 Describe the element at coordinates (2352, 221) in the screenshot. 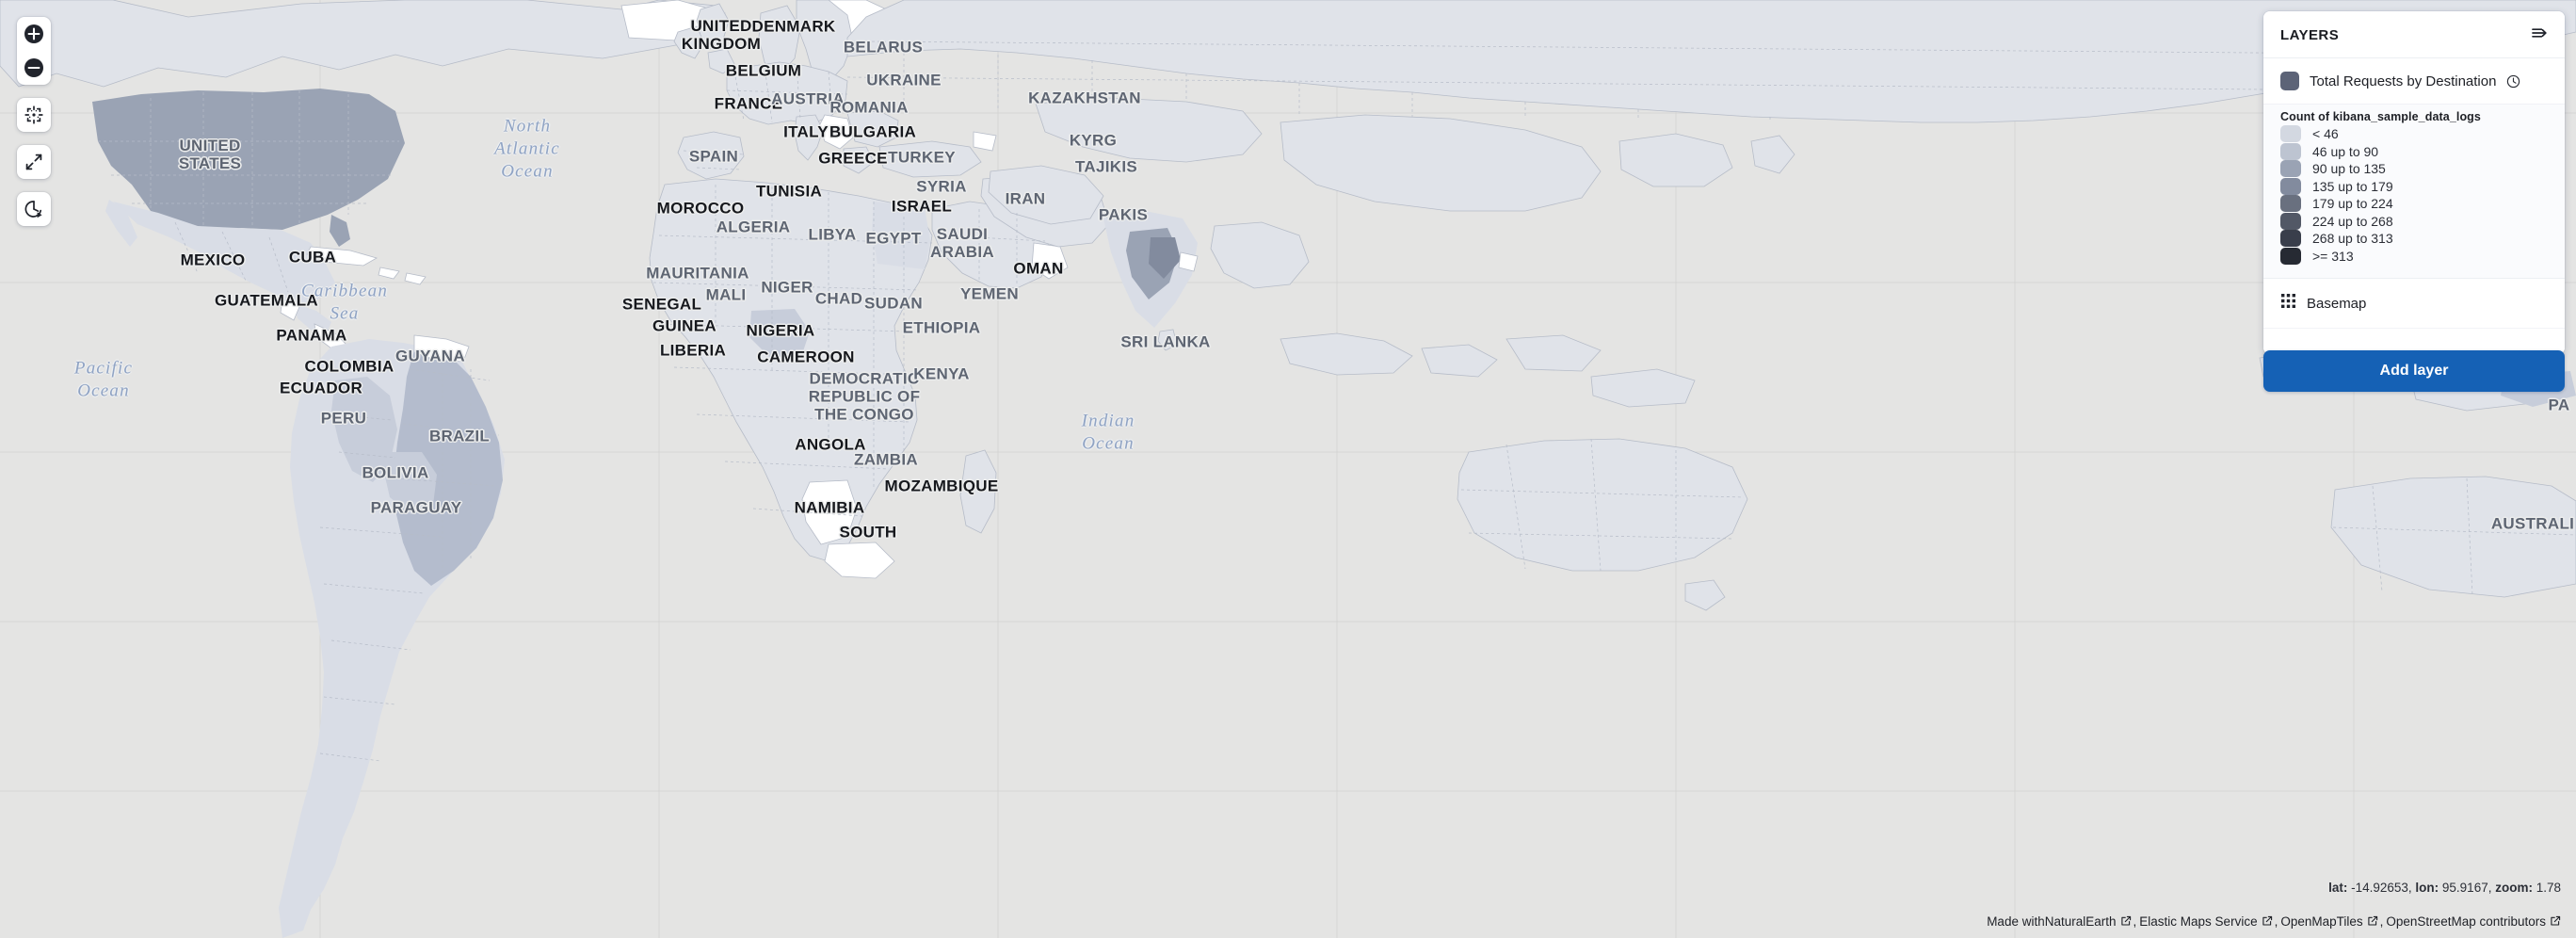

I see `legend-item-label: 224 up to 268` at that location.